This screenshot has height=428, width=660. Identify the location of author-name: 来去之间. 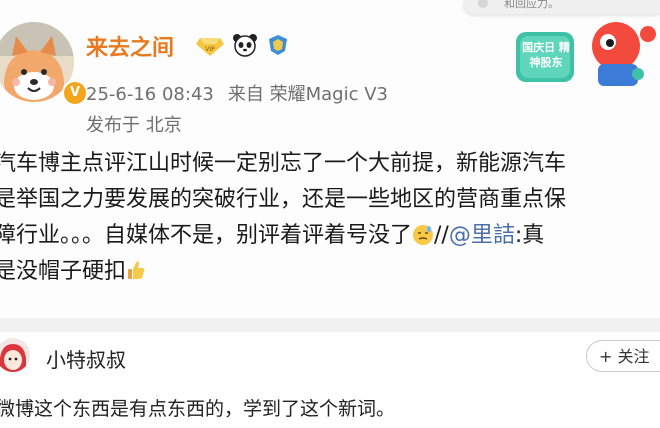
(130, 46).